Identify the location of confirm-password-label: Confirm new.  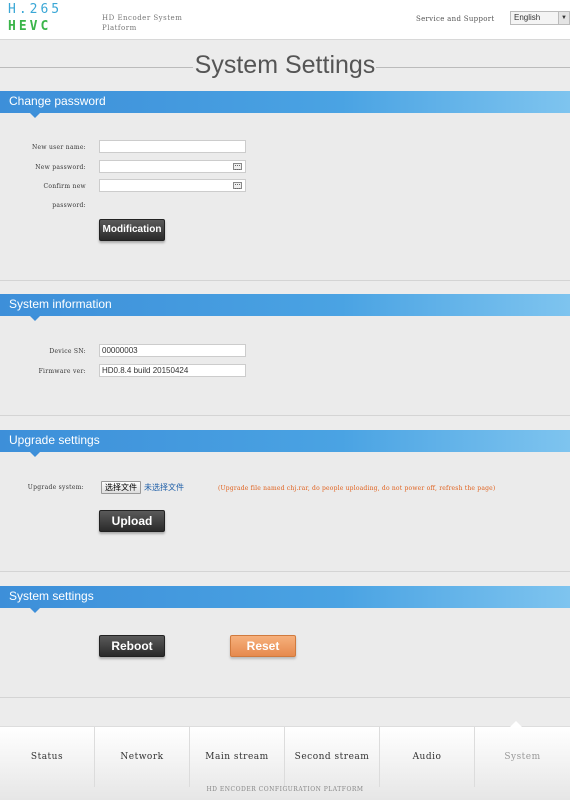
(64, 186).